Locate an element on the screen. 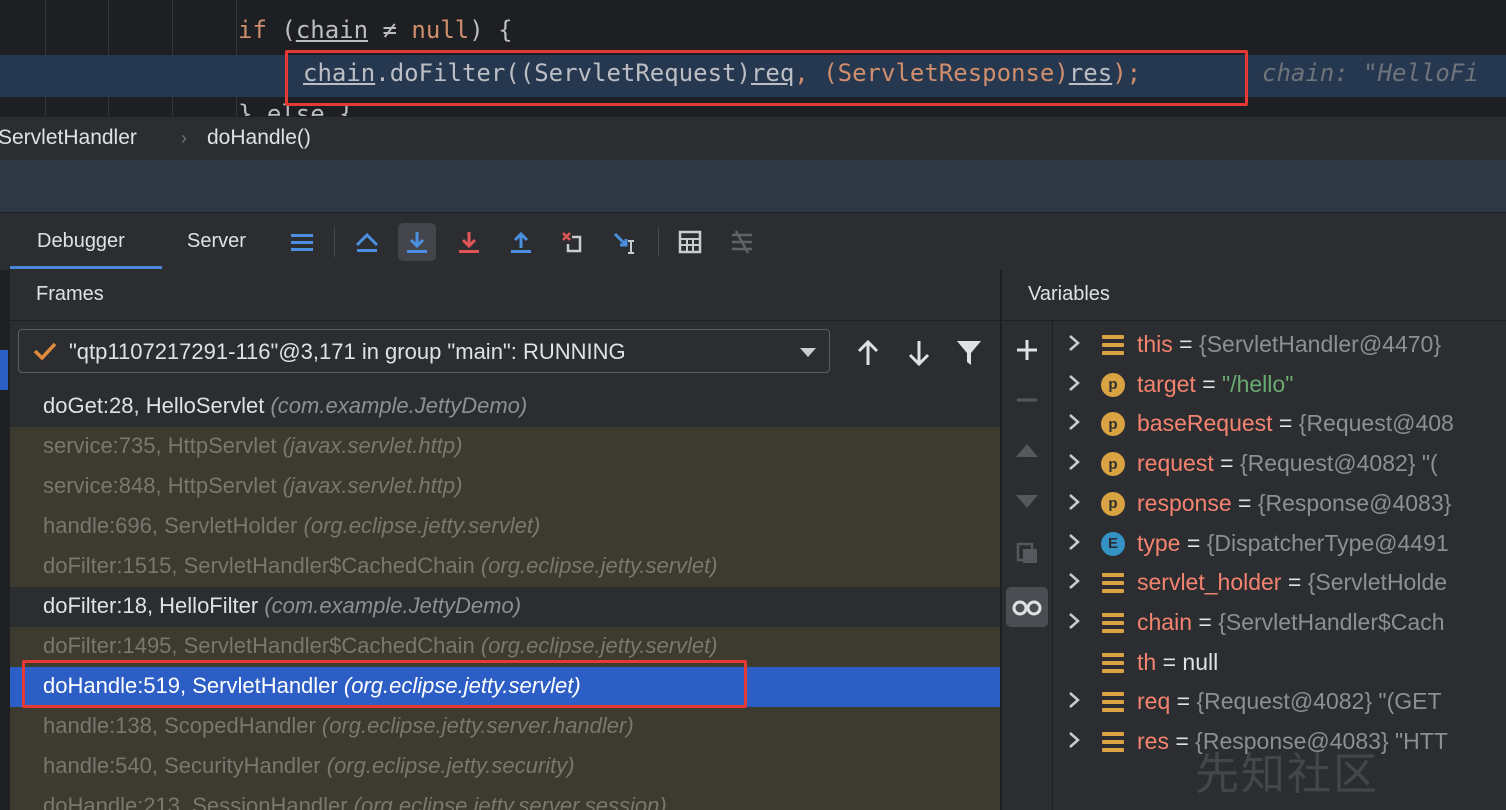 This screenshot has width=1506, height=810. variable-text: type = {DispatcherType@4491 is located at coordinates (1293, 543).